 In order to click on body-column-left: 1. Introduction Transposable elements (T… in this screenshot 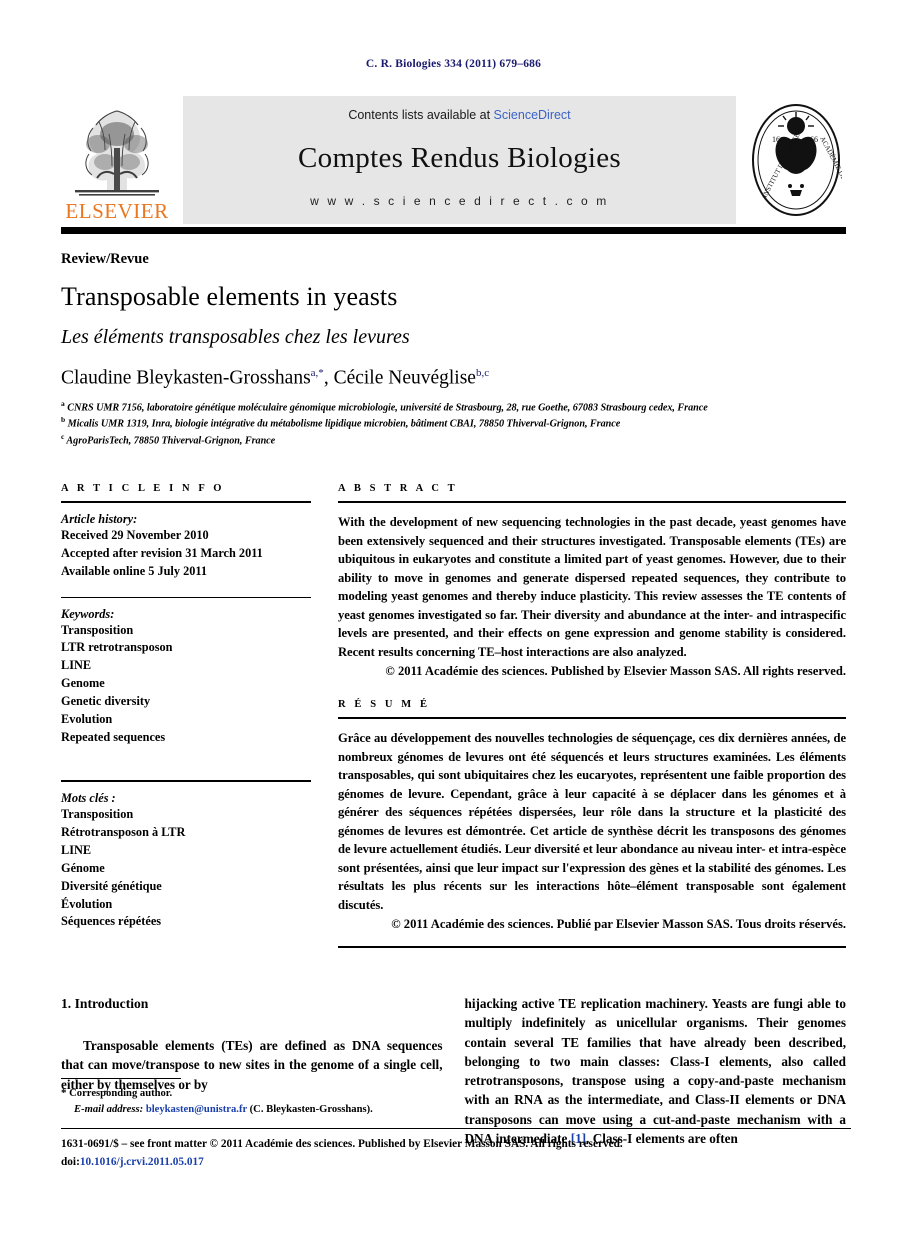, I will do `click(252, 1071)`.